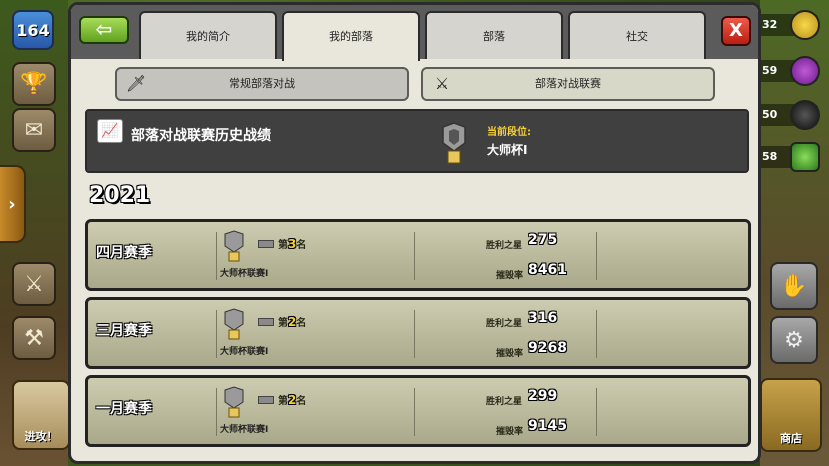 The image size is (829, 466). What do you see at coordinates (110, 131) in the screenshot?
I see `chart-icon: 📈` at bounding box center [110, 131].